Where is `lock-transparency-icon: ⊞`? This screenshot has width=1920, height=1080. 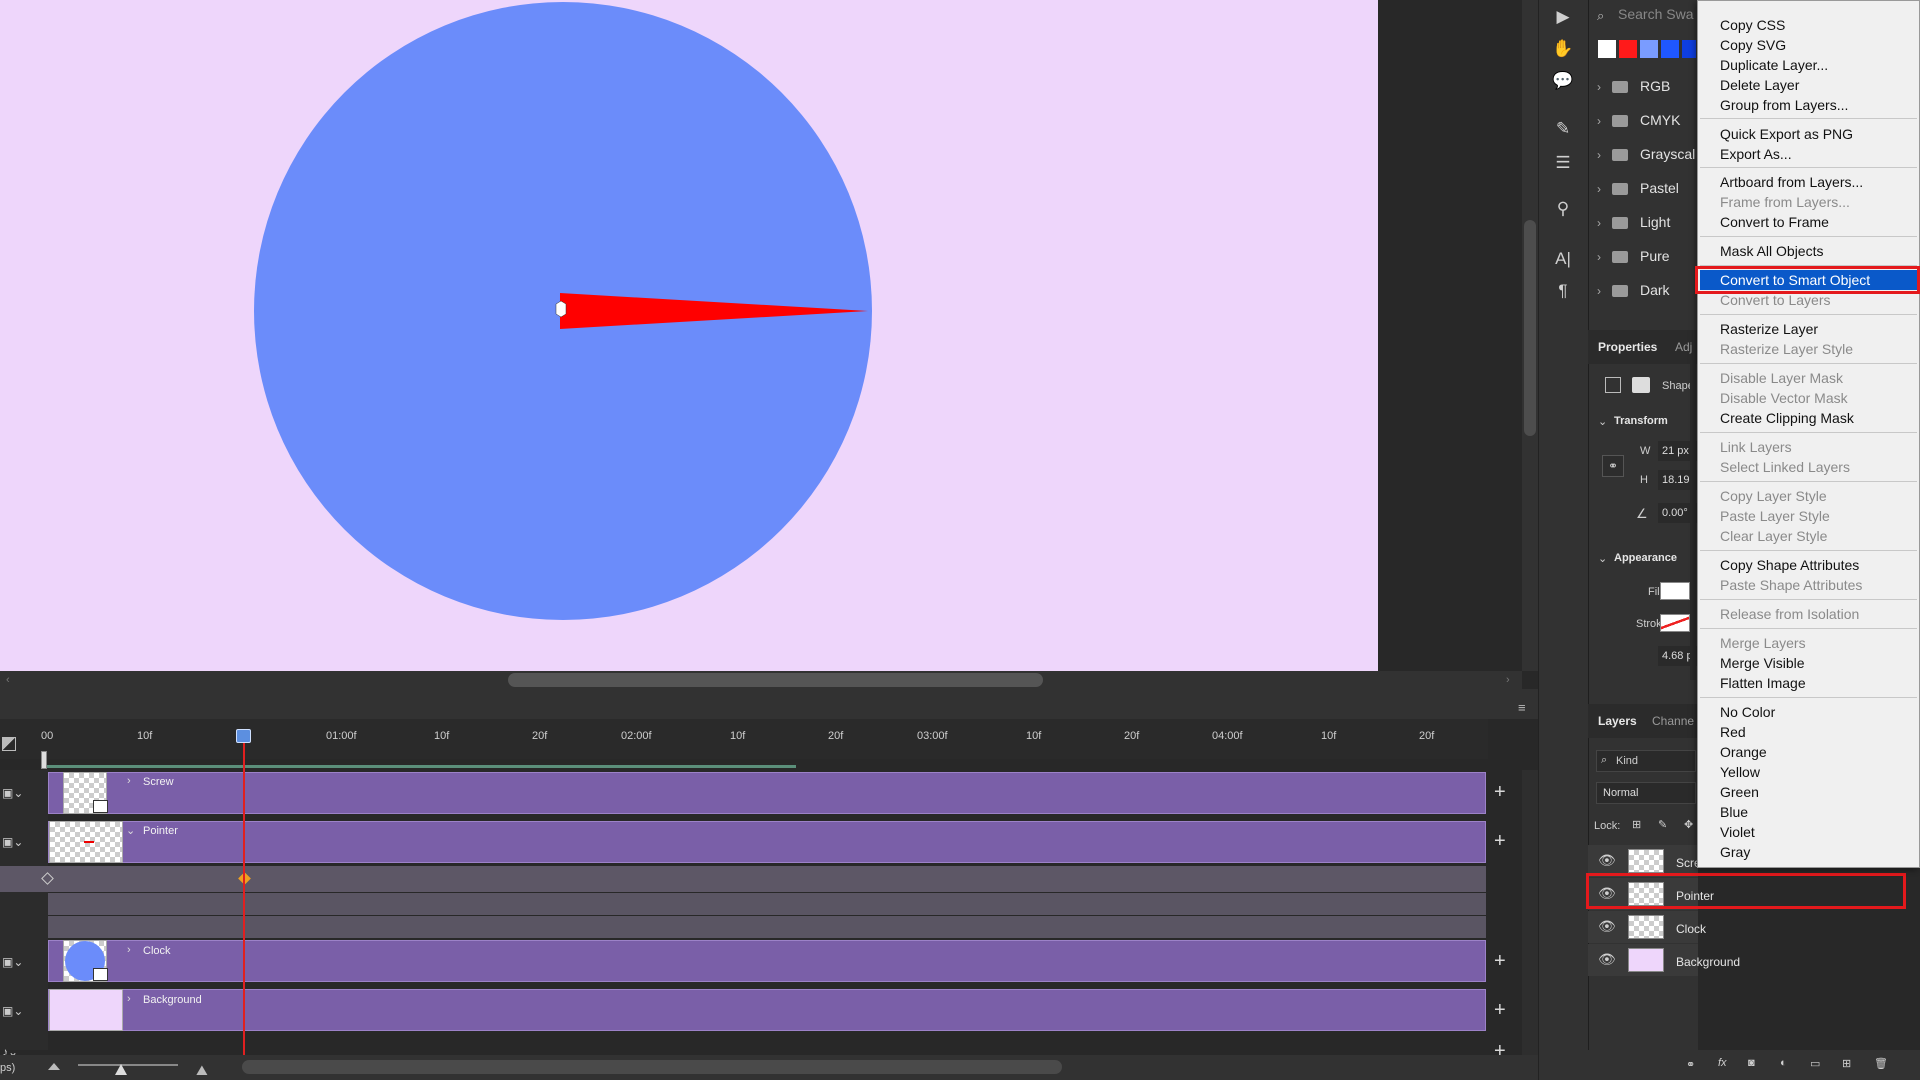 lock-transparency-icon: ⊞ is located at coordinates (1636, 824).